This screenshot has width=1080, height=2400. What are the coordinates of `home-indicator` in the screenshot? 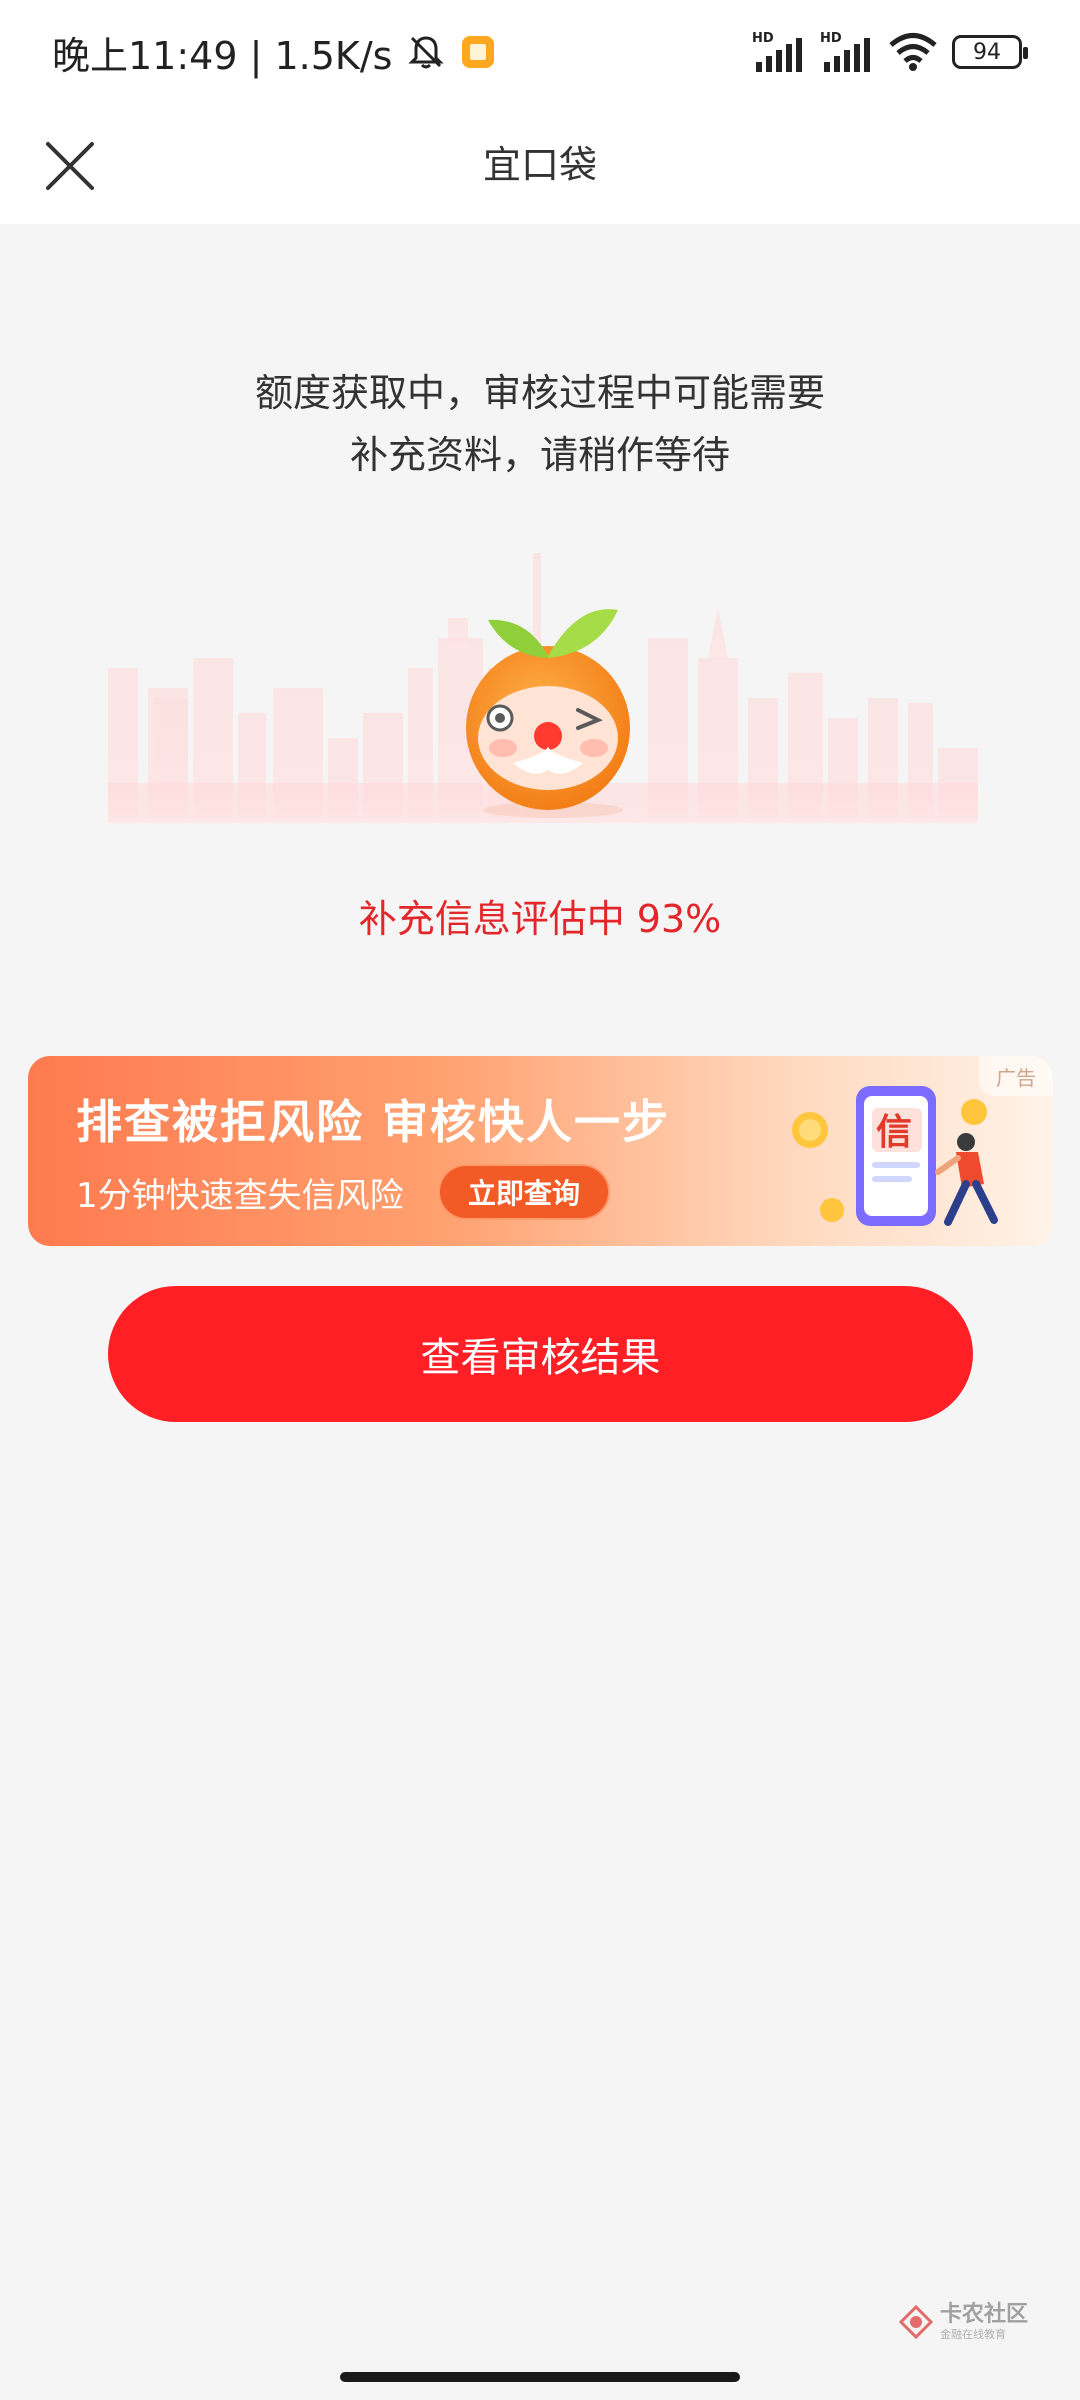 It's located at (540, 2377).